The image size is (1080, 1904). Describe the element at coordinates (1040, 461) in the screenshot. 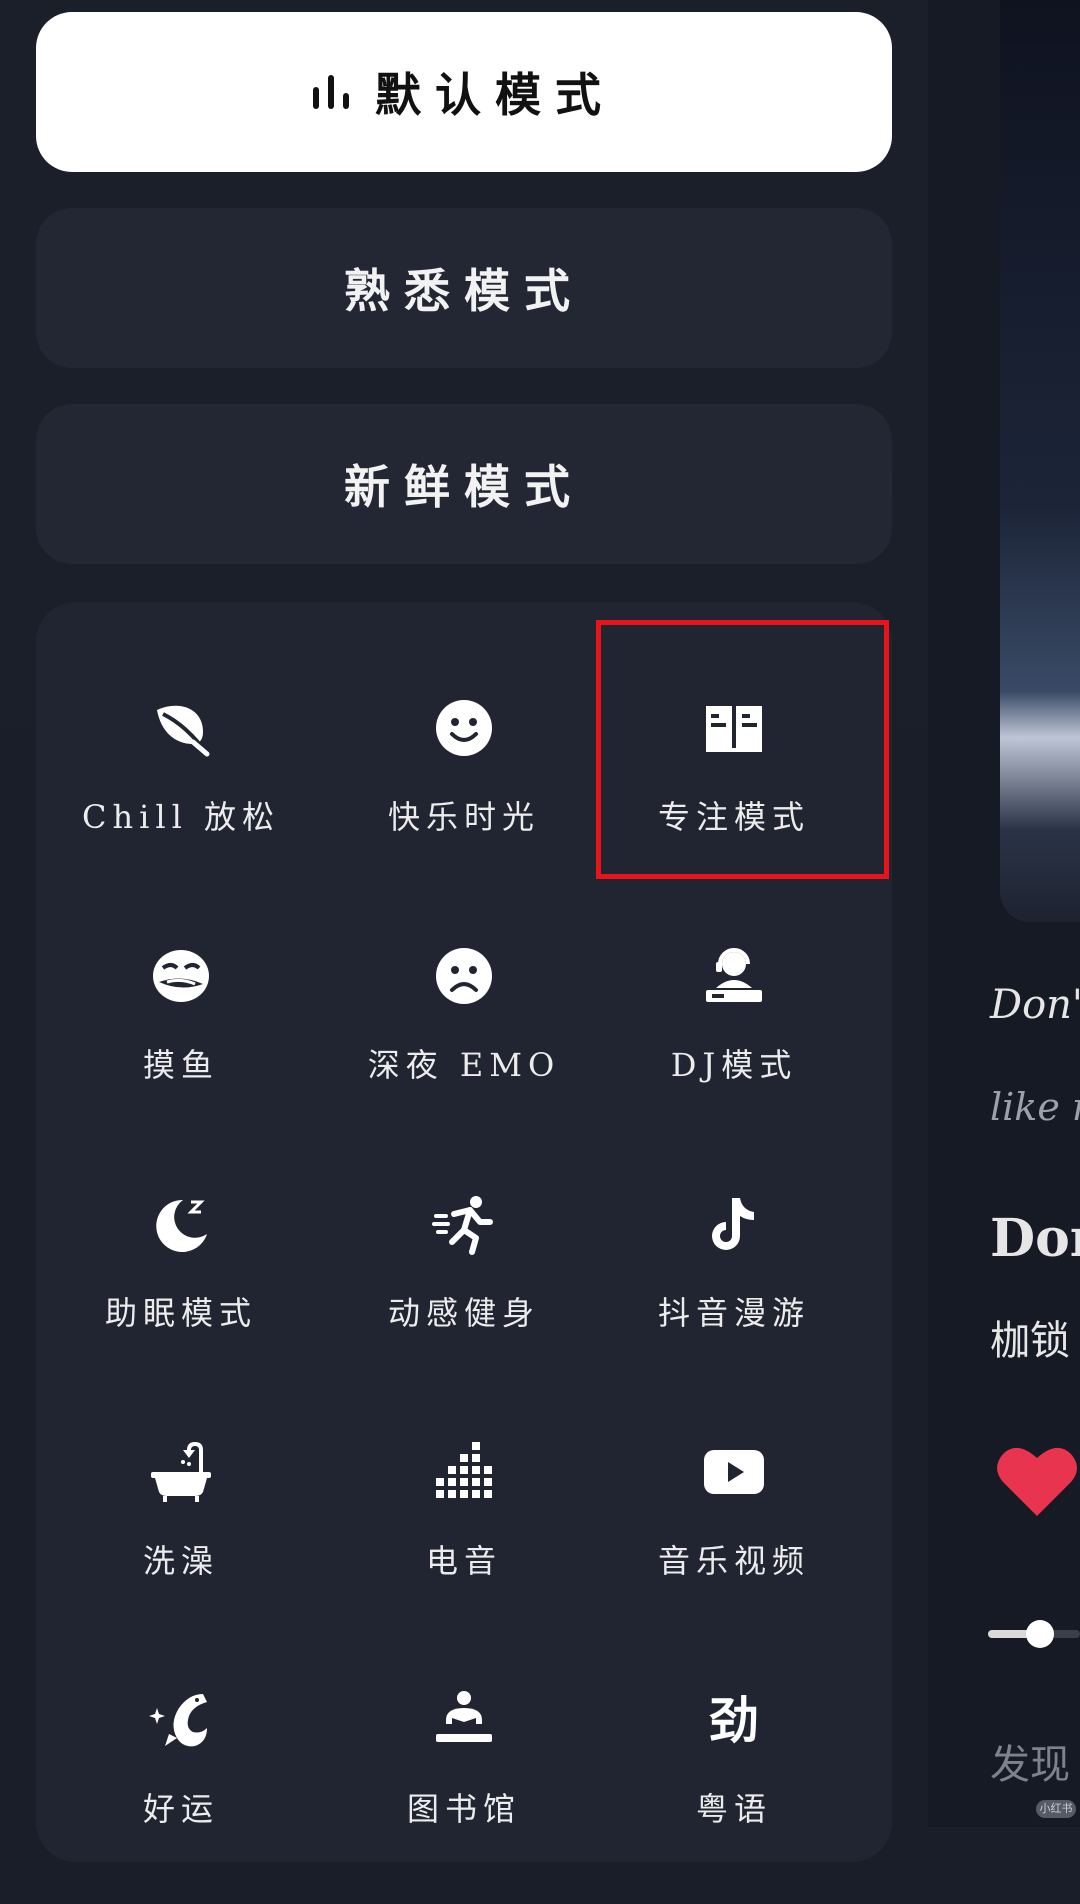

I see `album-cover` at that location.